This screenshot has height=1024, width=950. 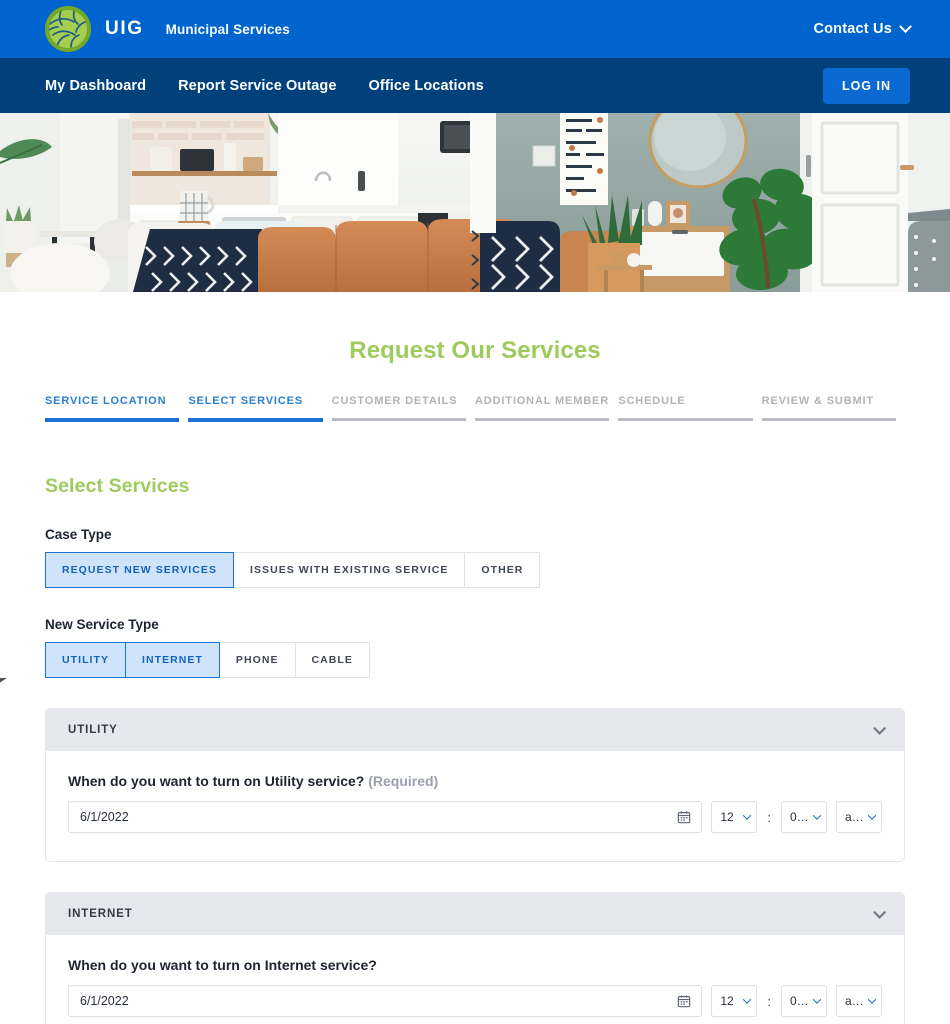 What do you see at coordinates (502, 570) in the screenshot?
I see `case-type-option-other: OTHER` at bounding box center [502, 570].